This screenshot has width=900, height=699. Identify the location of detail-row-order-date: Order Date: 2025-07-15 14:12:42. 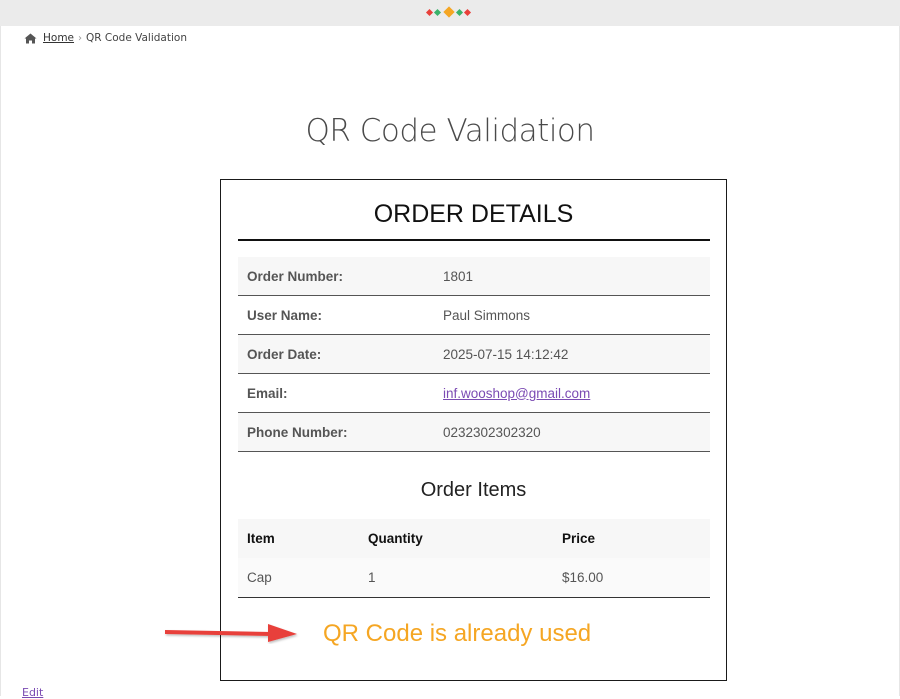
(474, 354).